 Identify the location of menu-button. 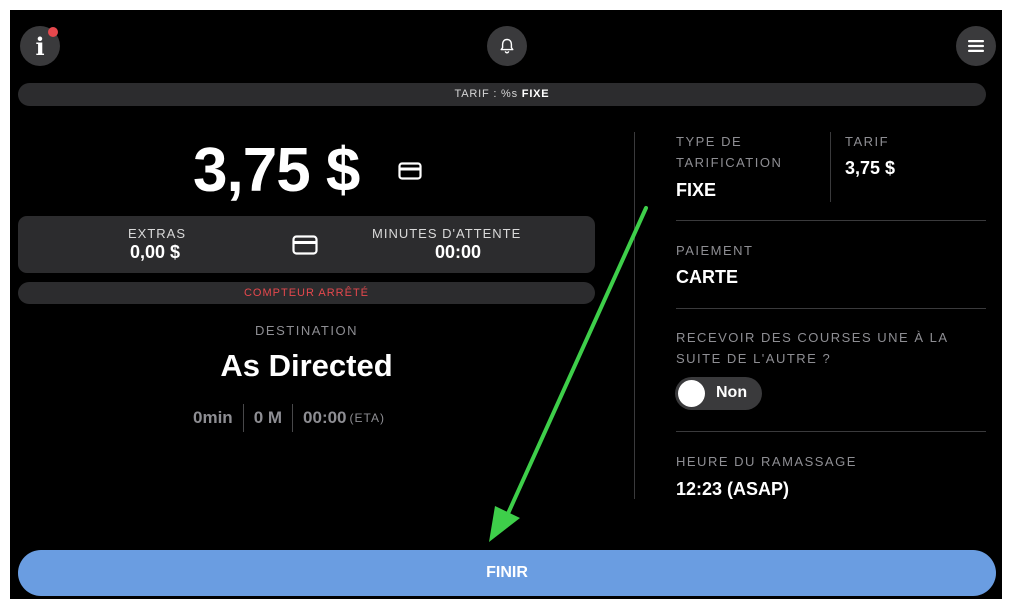
(976, 46).